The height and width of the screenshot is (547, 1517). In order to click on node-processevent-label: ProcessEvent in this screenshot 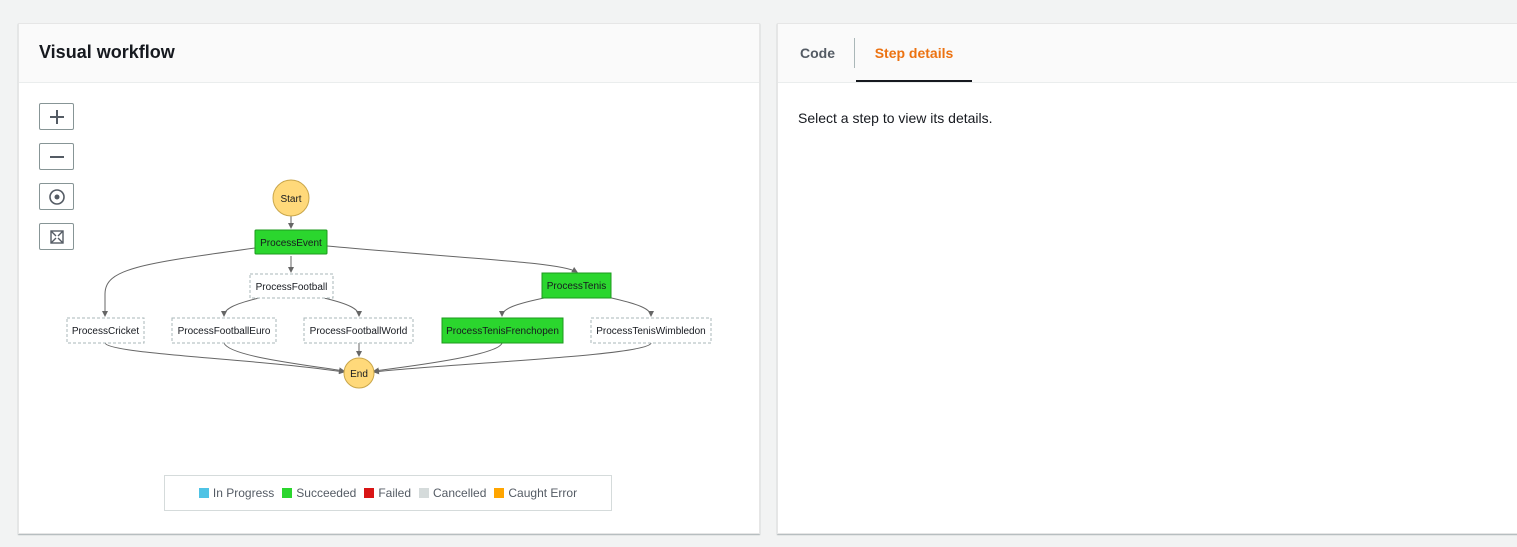, I will do `click(291, 243)`.